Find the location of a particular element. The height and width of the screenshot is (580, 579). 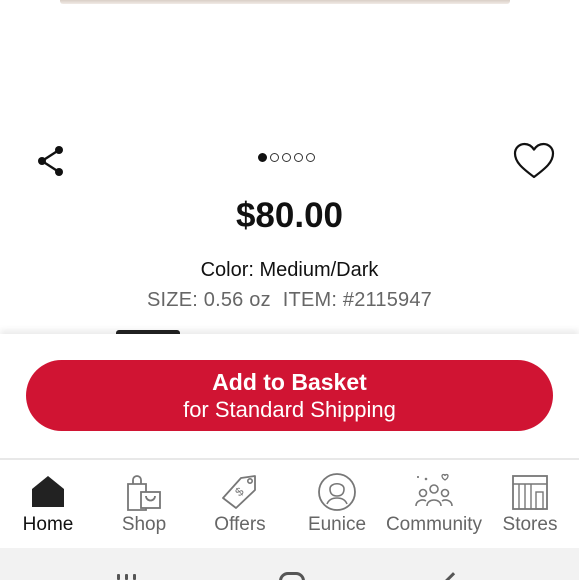

user-profile-icon is located at coordinates (337, 492).